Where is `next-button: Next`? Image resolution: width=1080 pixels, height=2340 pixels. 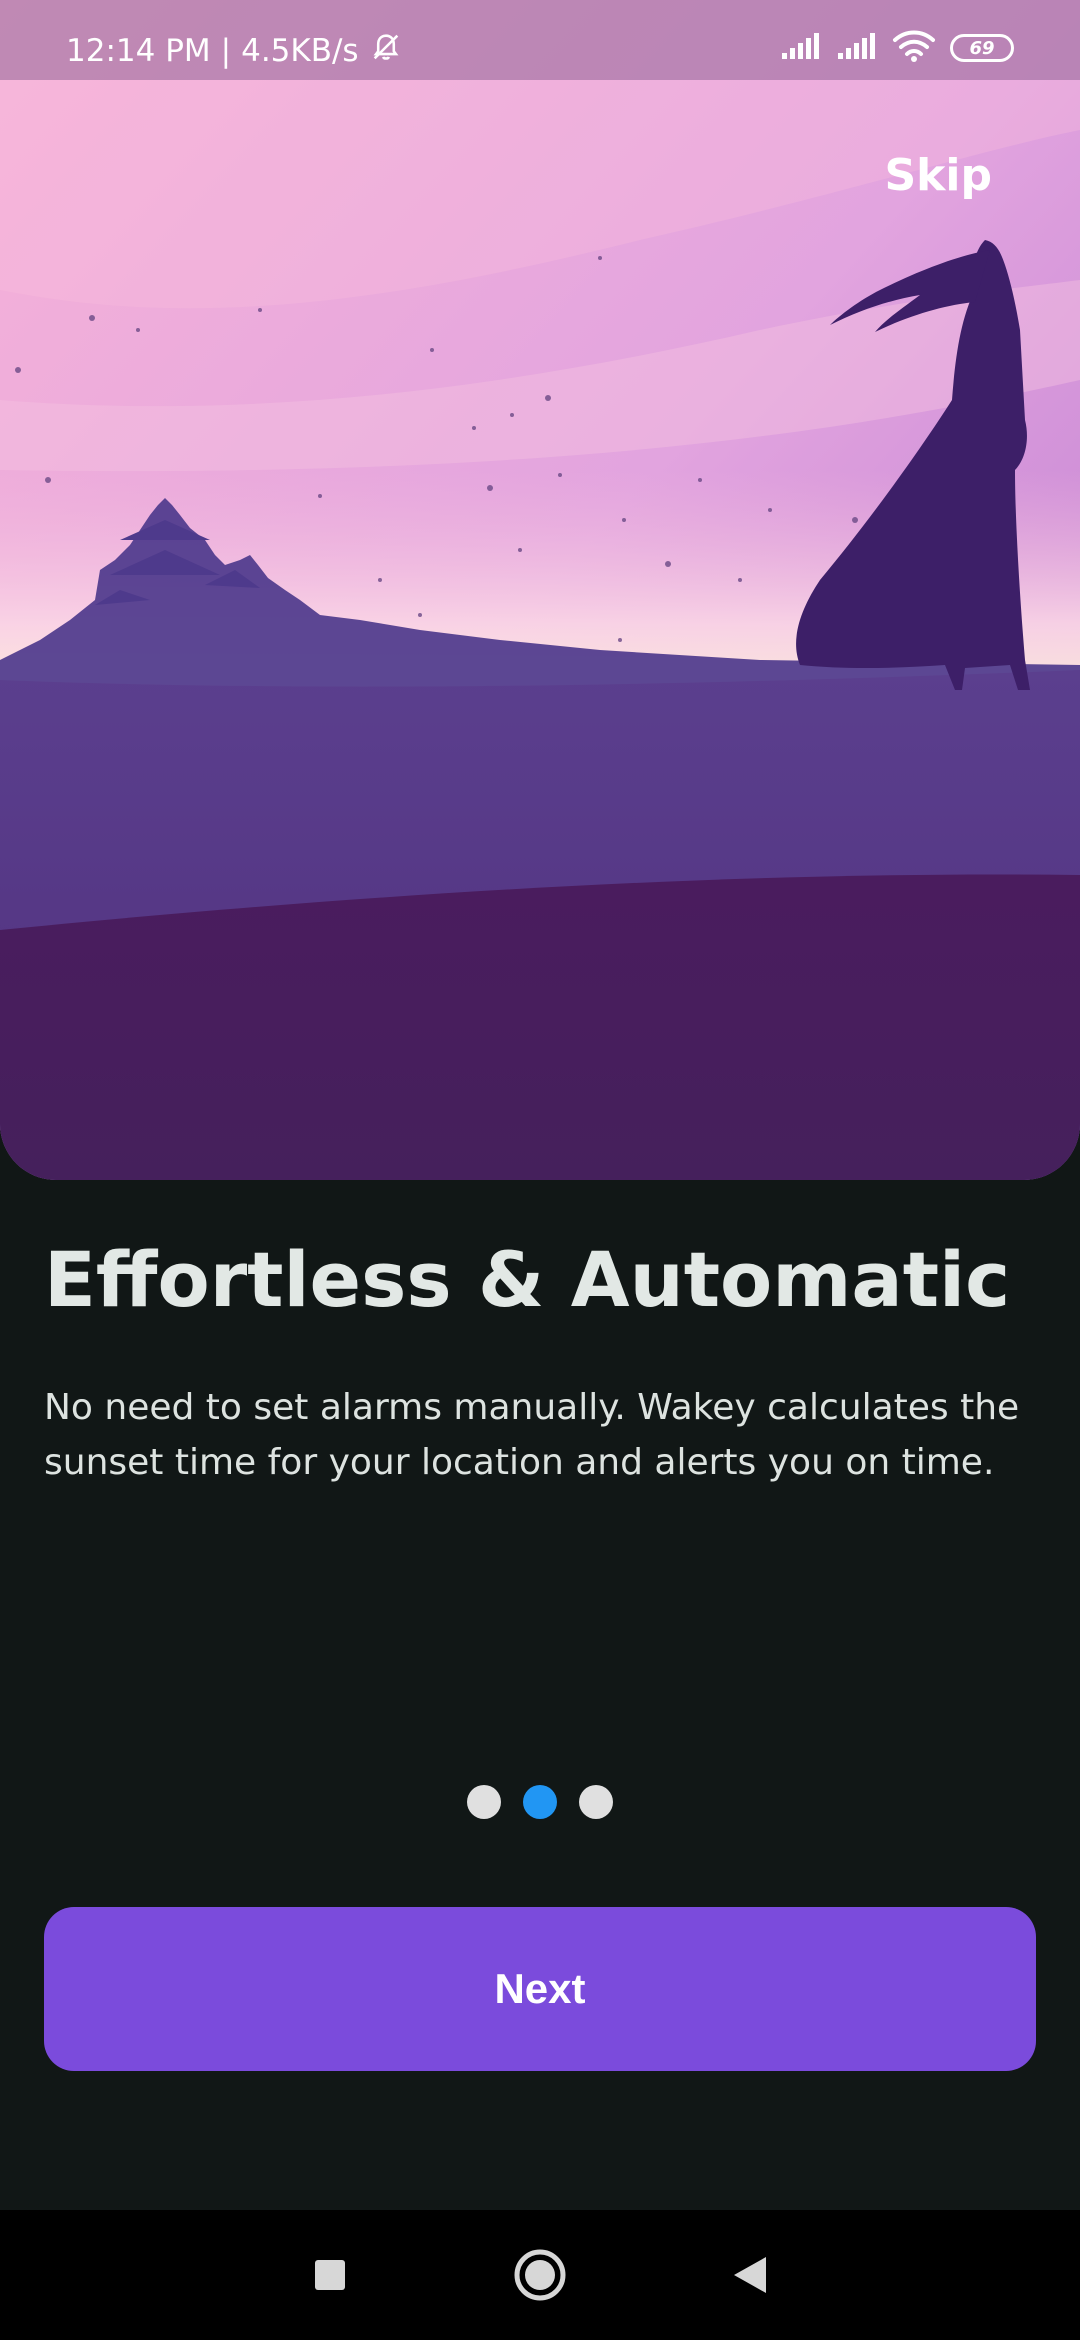
next-button: Next is located at coordinates (540, 1989).